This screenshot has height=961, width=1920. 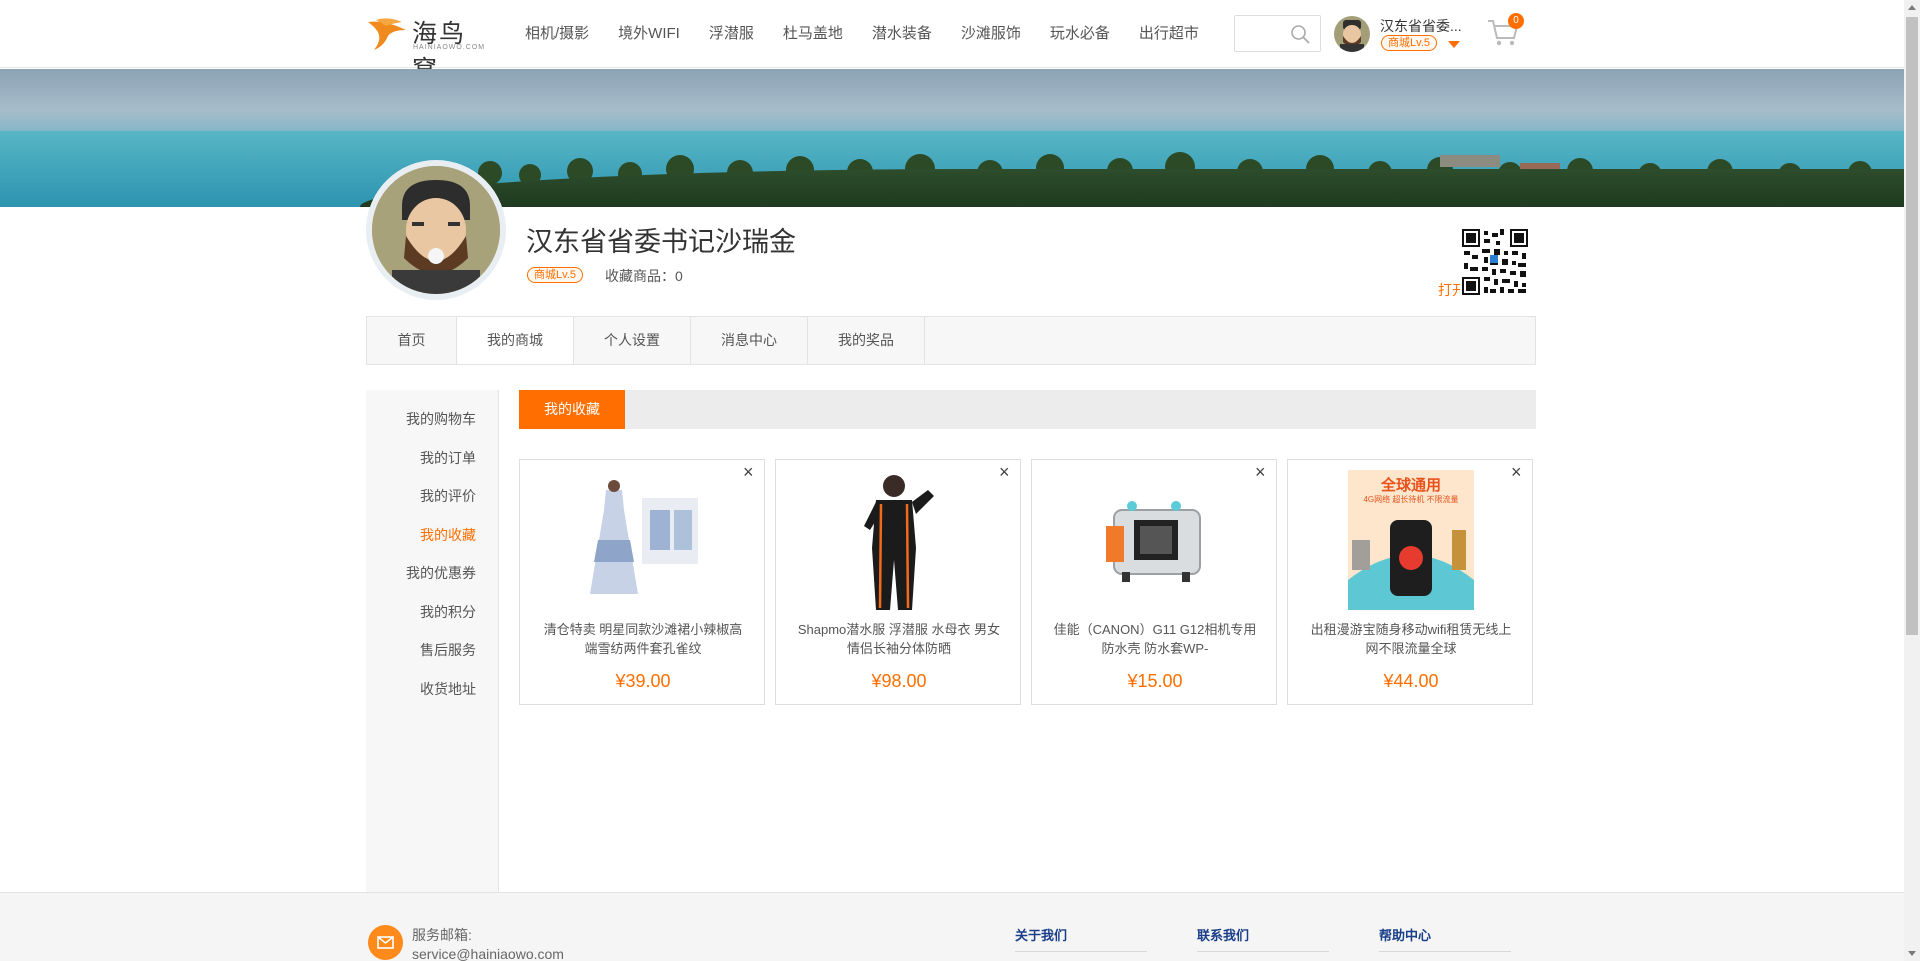 I want to click on tab-personal-settings: 个人设置, so click(x=632, y=340).